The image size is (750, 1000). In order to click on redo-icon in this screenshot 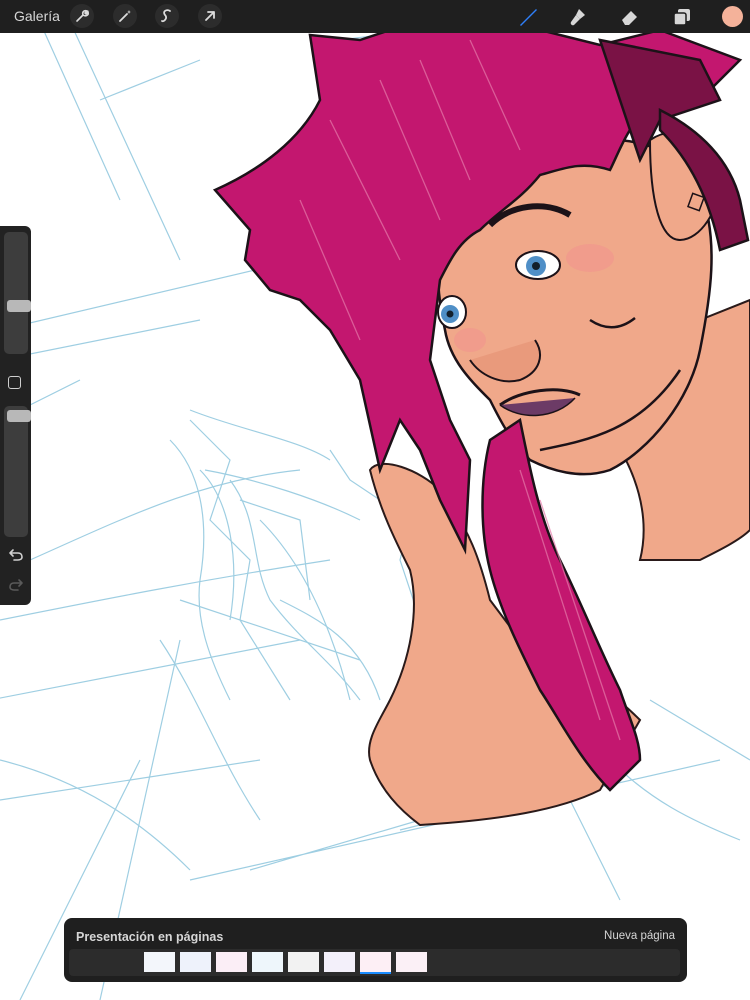, I will do `click(16, 585)`.